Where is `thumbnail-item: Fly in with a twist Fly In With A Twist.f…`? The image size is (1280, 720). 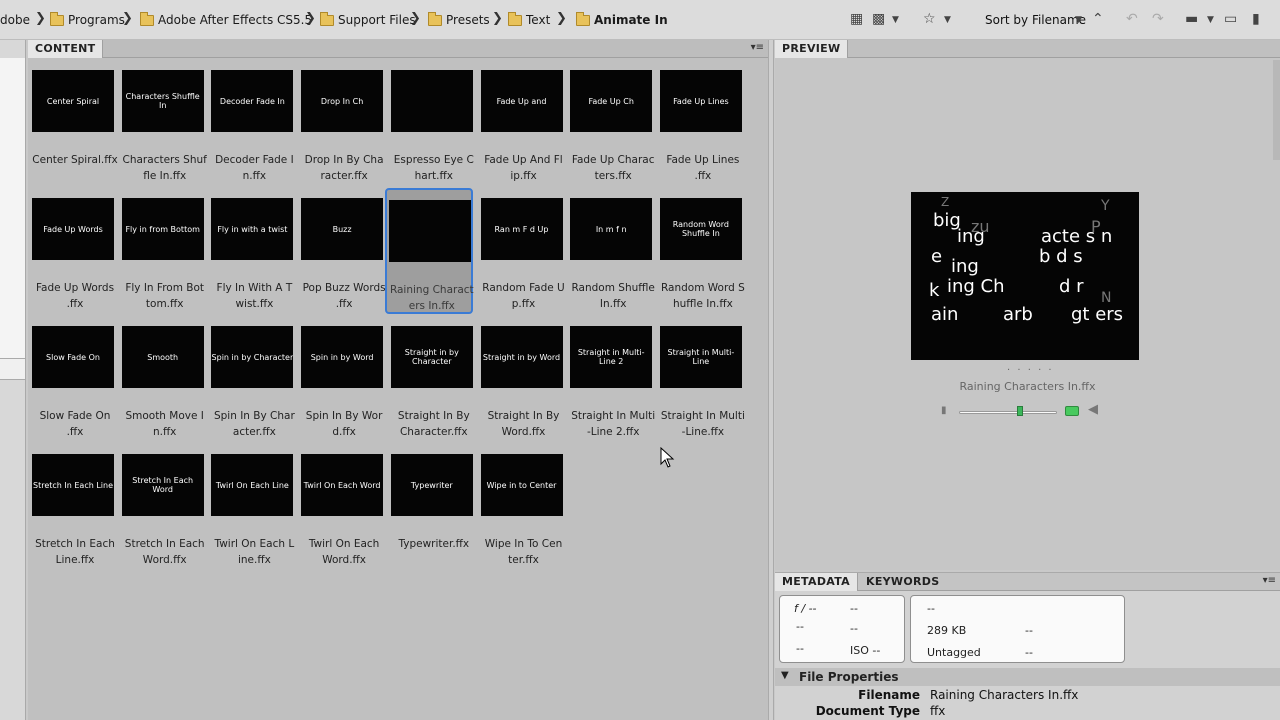
thumbnail-item: Fly in with a twist Fly In With A Twist.f… is located at coordinates (250, 239).